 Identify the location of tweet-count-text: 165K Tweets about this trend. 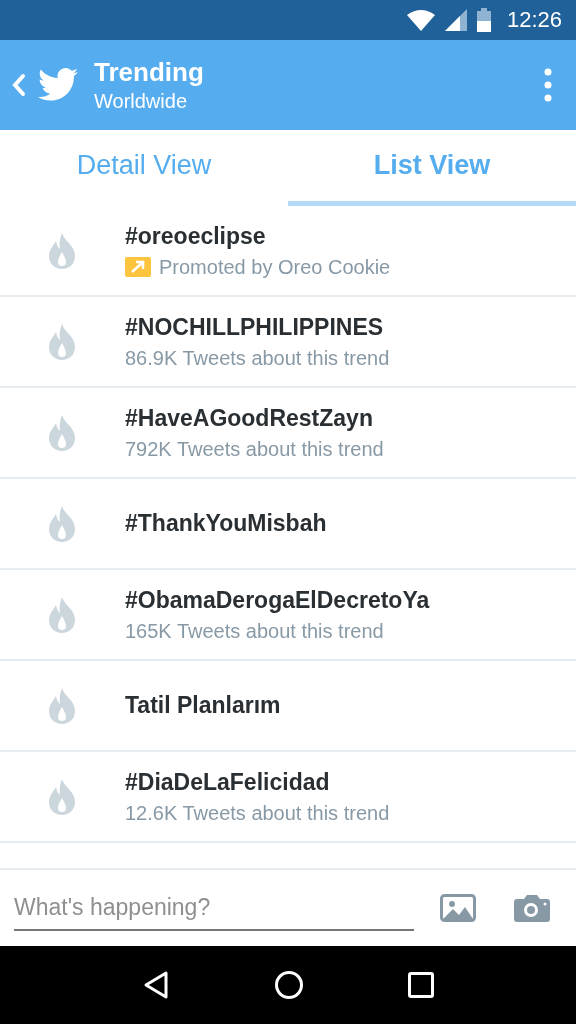
(254, 631).